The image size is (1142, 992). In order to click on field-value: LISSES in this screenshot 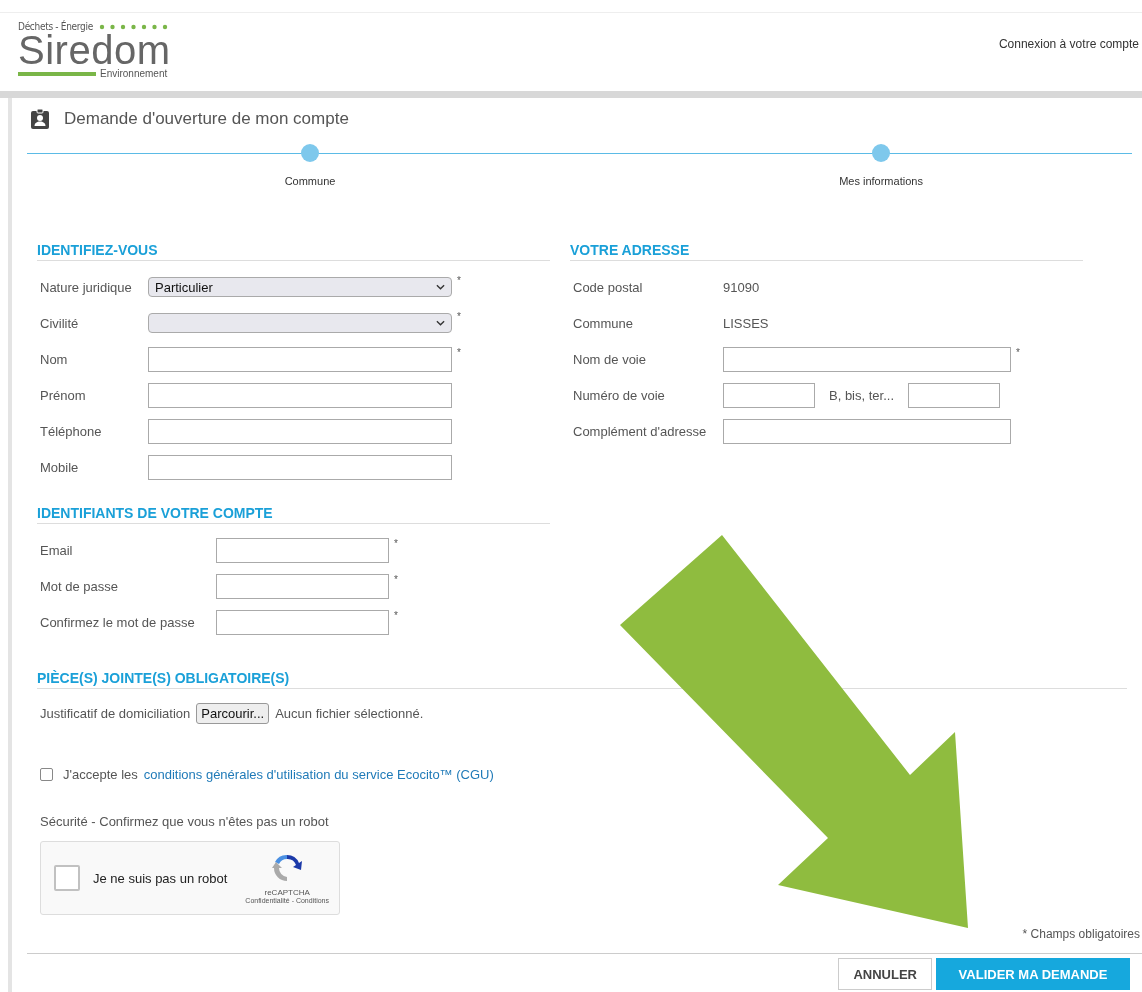, I will do `click(746, 323)`.